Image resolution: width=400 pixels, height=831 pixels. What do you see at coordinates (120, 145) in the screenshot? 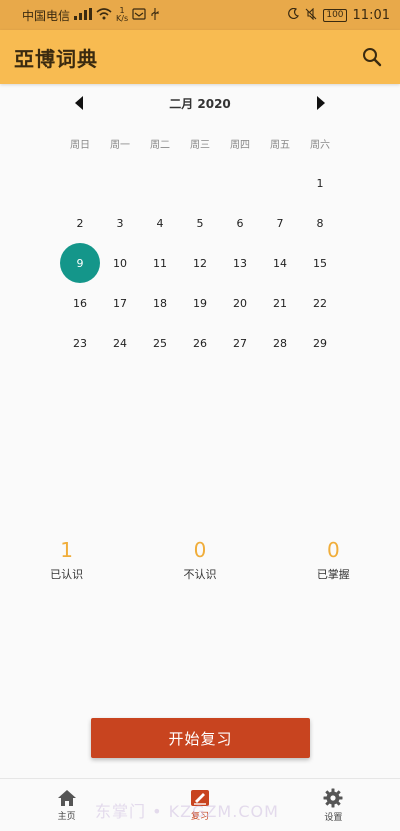
I see `weekday-label: 周一` at bounding box center [120, 145].